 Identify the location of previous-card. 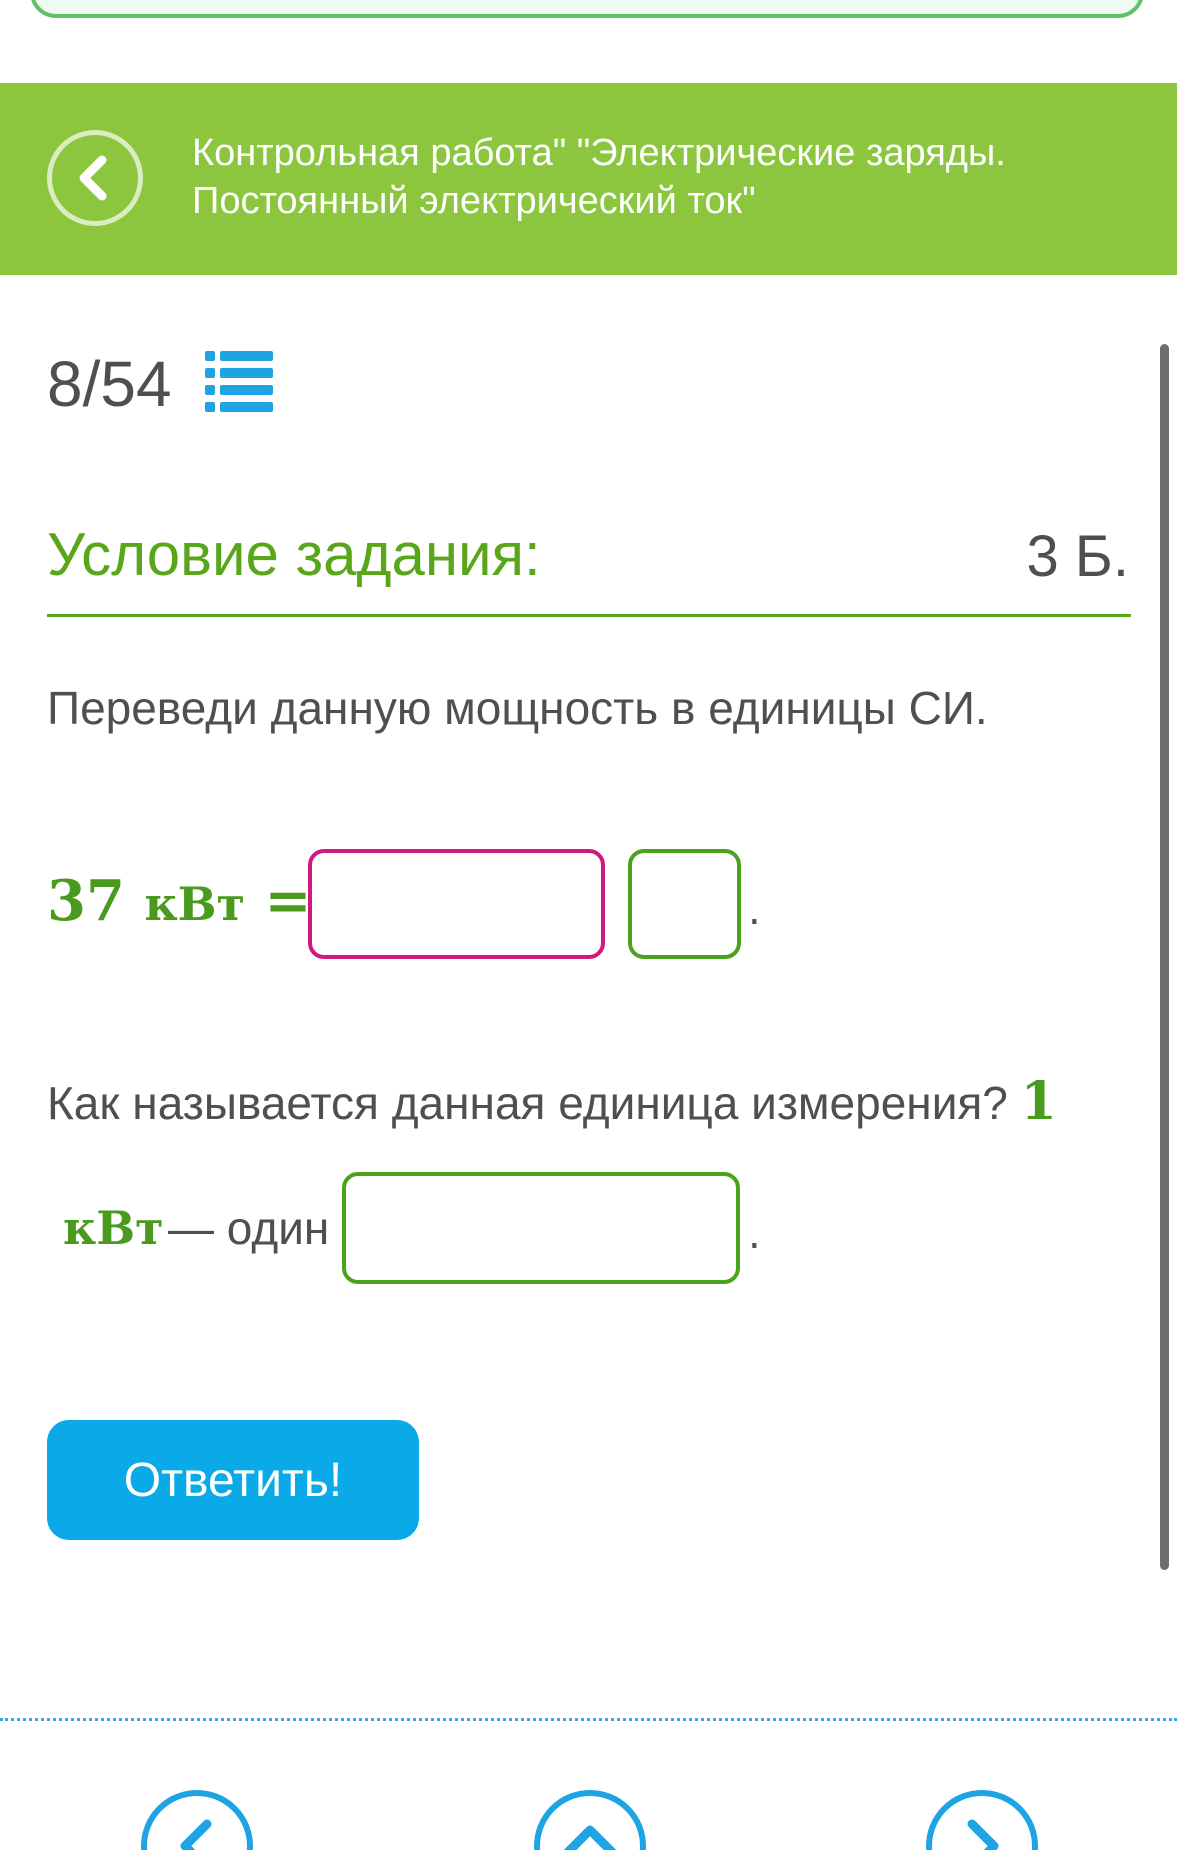
(587, 9).